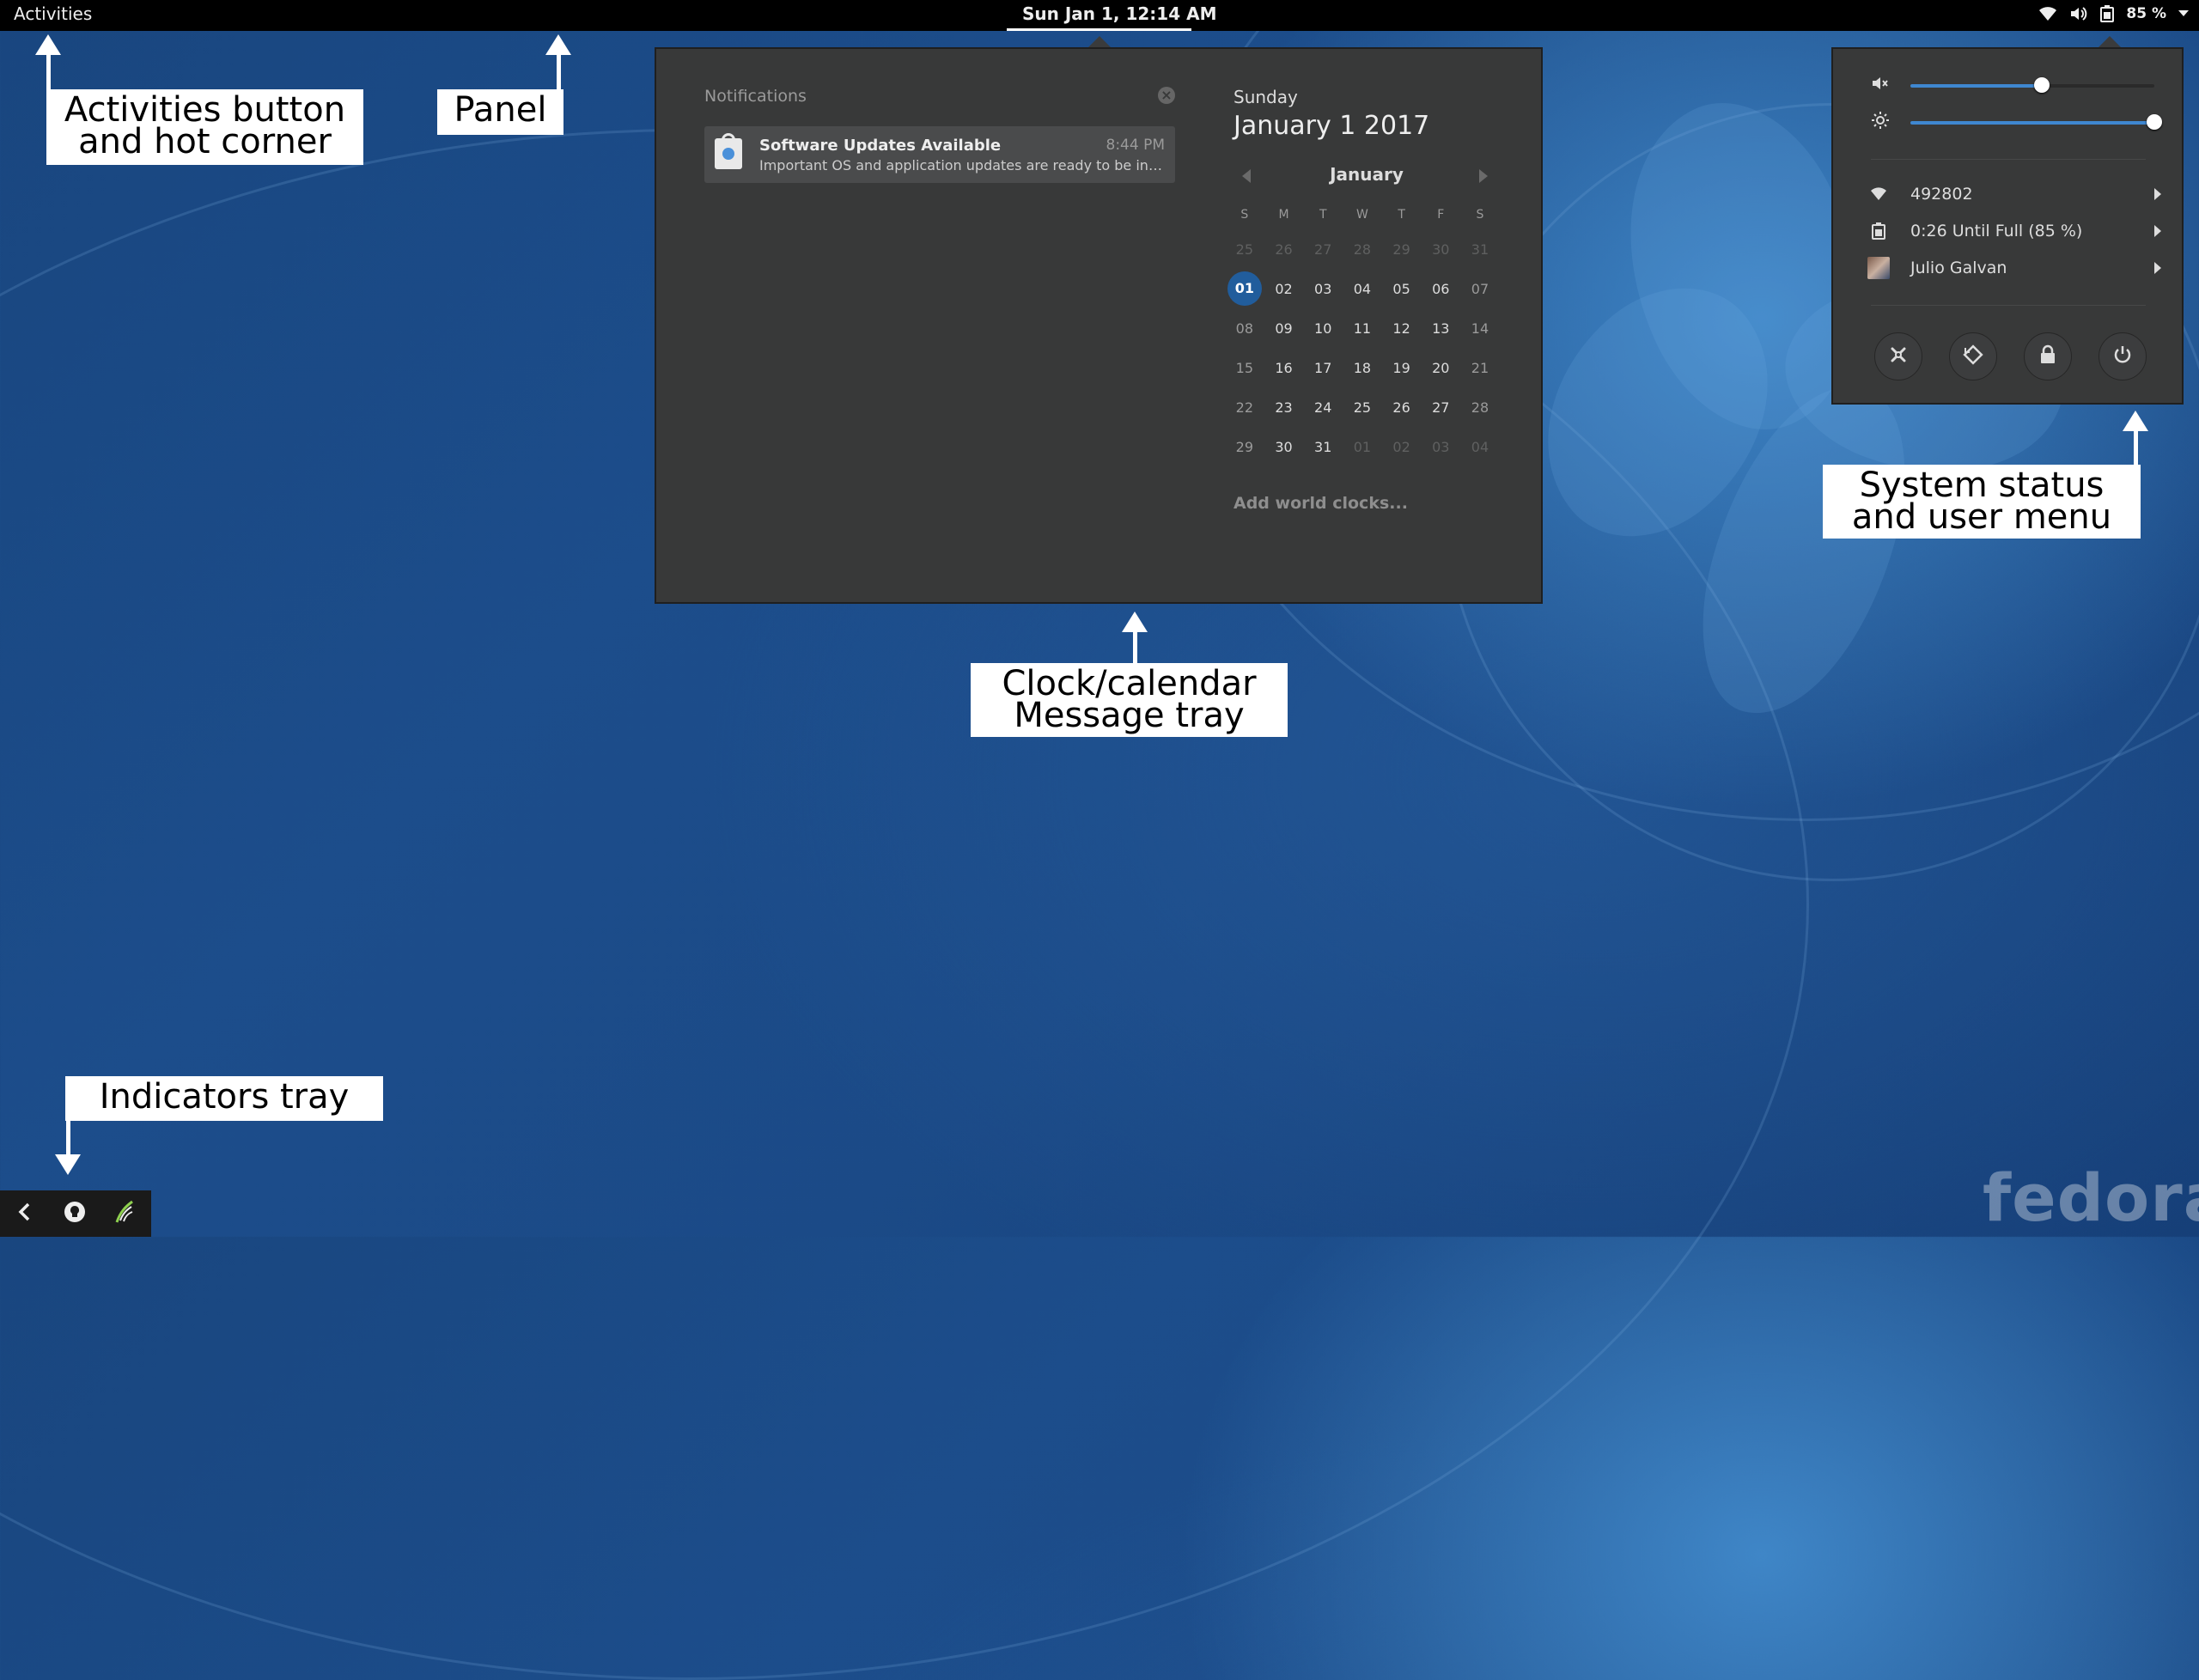 The height and width of the screenshot is (1680, 2199). Describe the element at coordinates (1323, 408) in the screenshot. I see `calendar-day: 24` at that location.